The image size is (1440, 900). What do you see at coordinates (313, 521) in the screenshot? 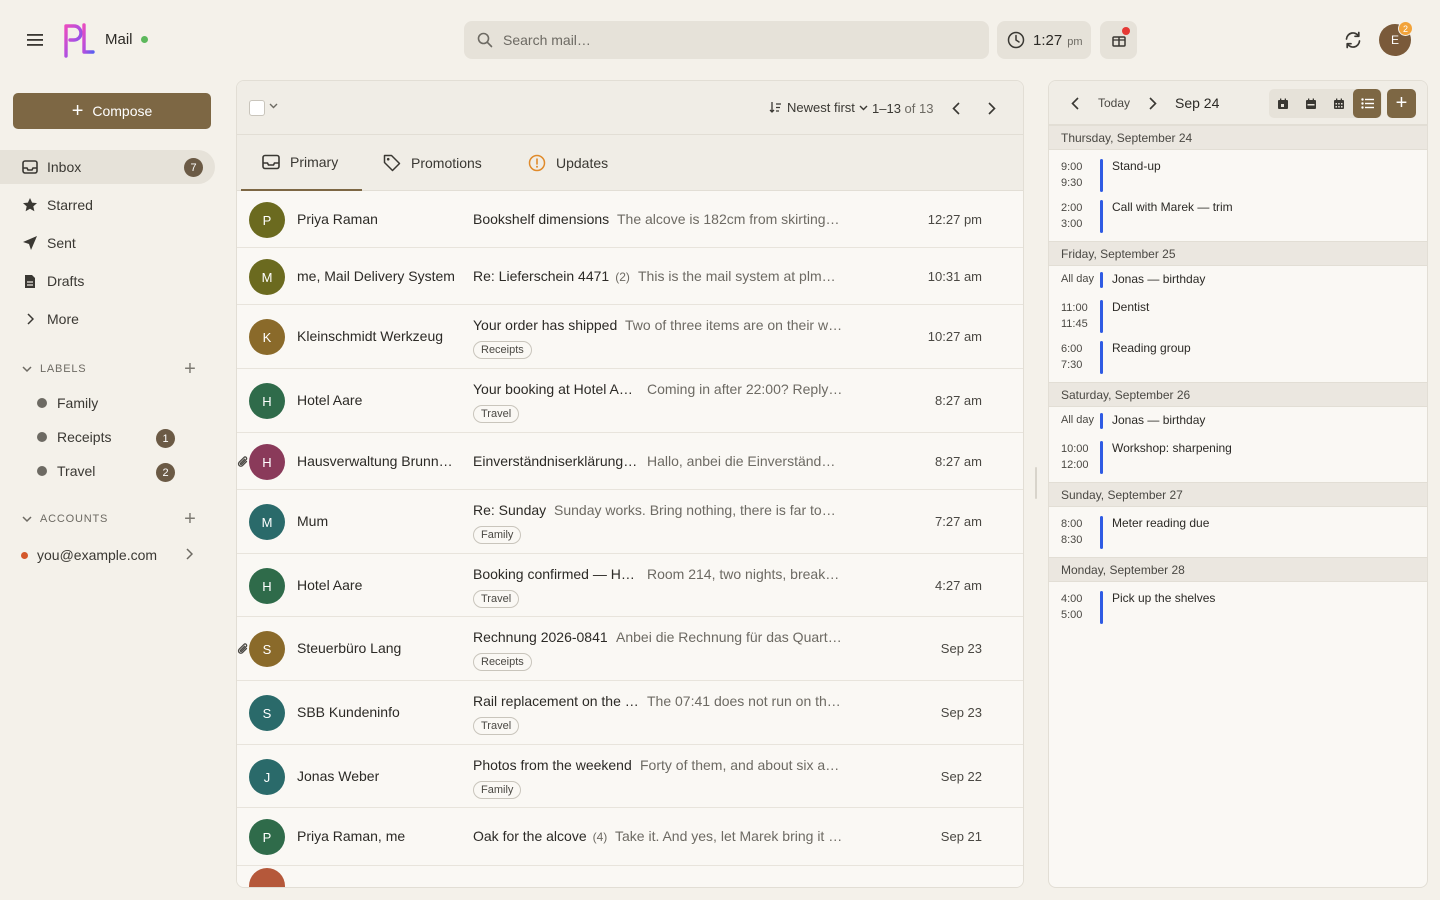
I see `sender-name: Mum` at bounding box center [313, 521].